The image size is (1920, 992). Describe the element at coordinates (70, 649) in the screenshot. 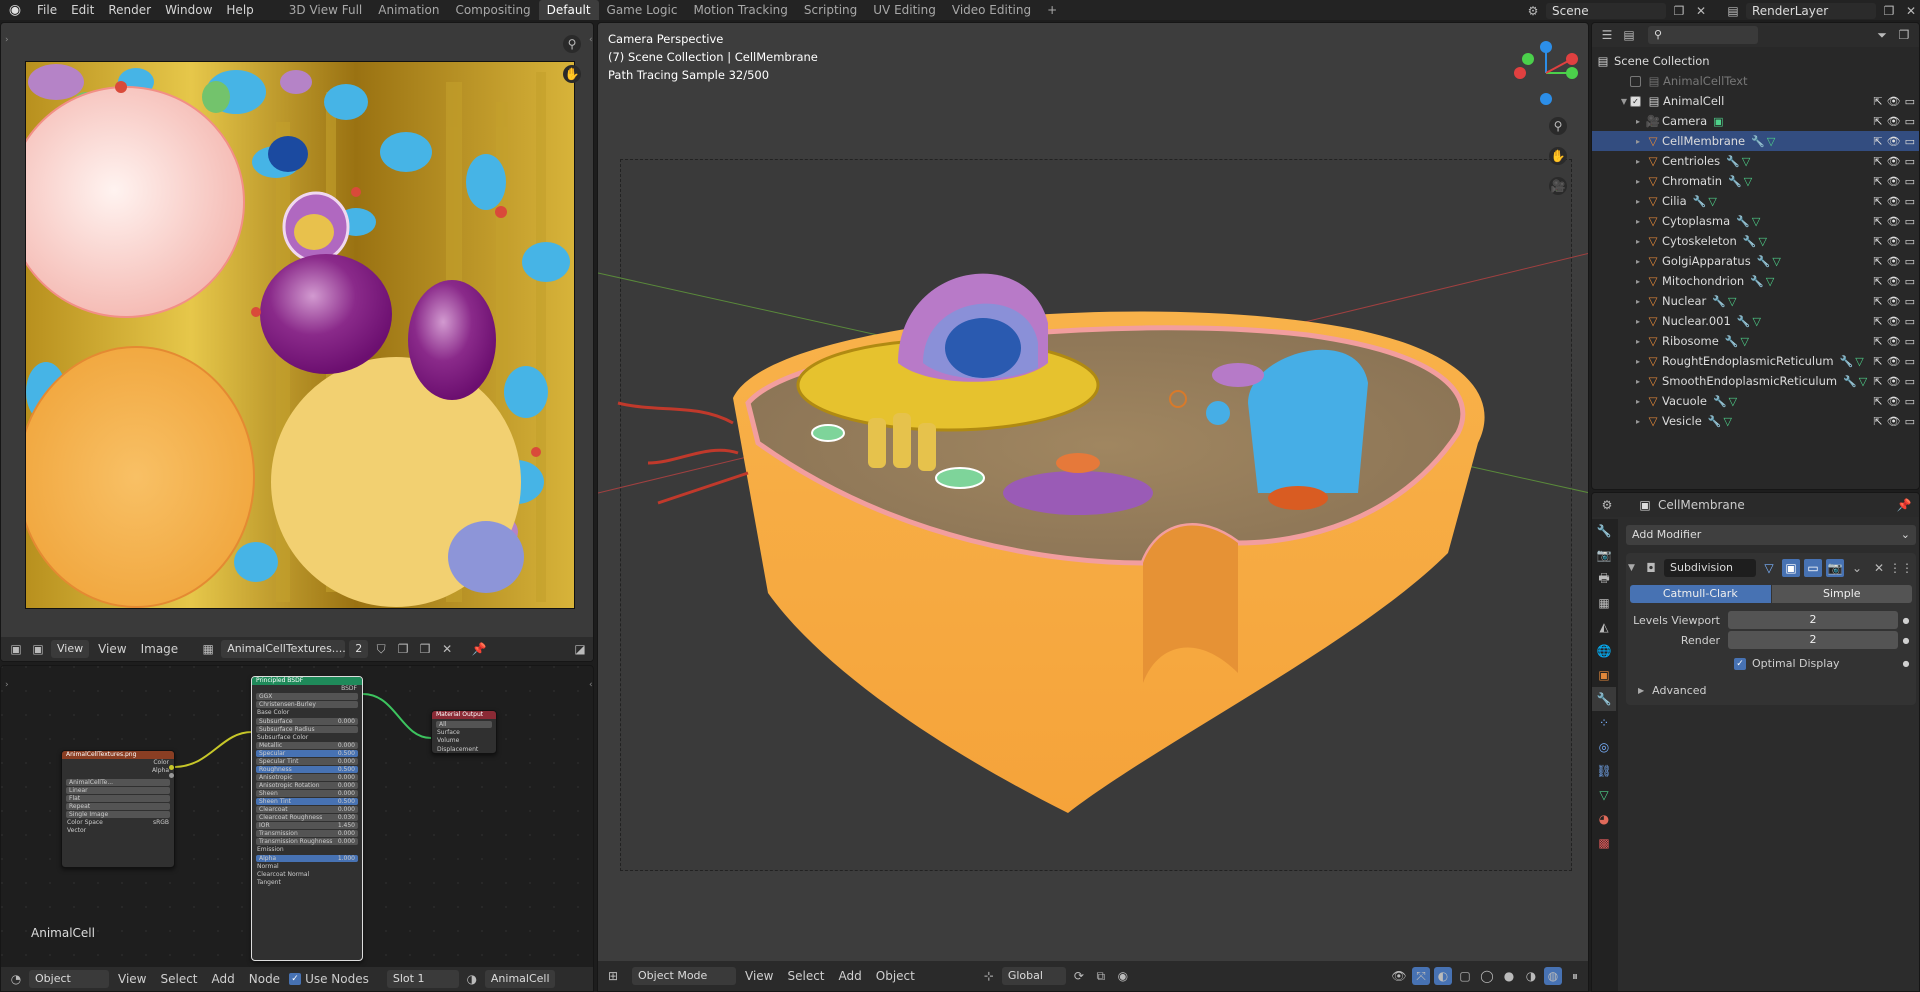

I see `view-mode-dropdown: View` at that location.